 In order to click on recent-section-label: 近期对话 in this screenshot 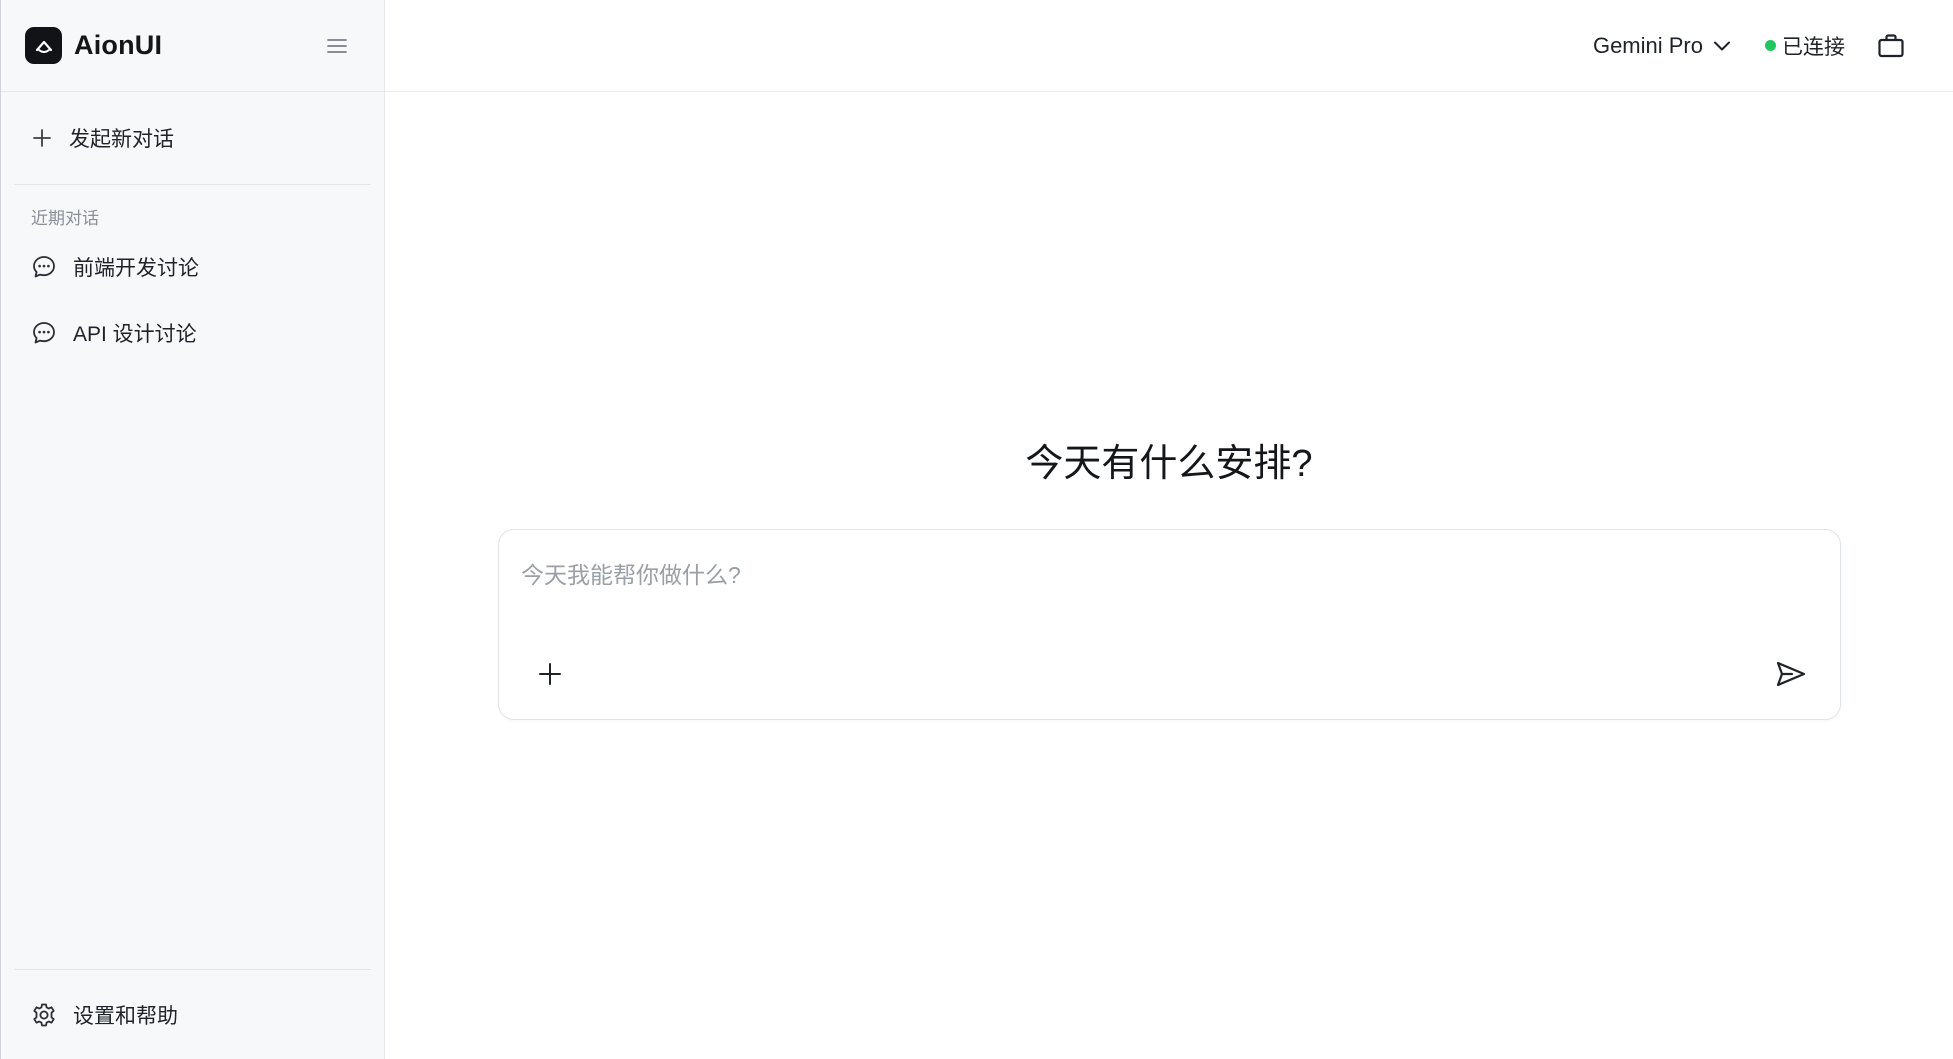, I will do `click(65, 218)`.